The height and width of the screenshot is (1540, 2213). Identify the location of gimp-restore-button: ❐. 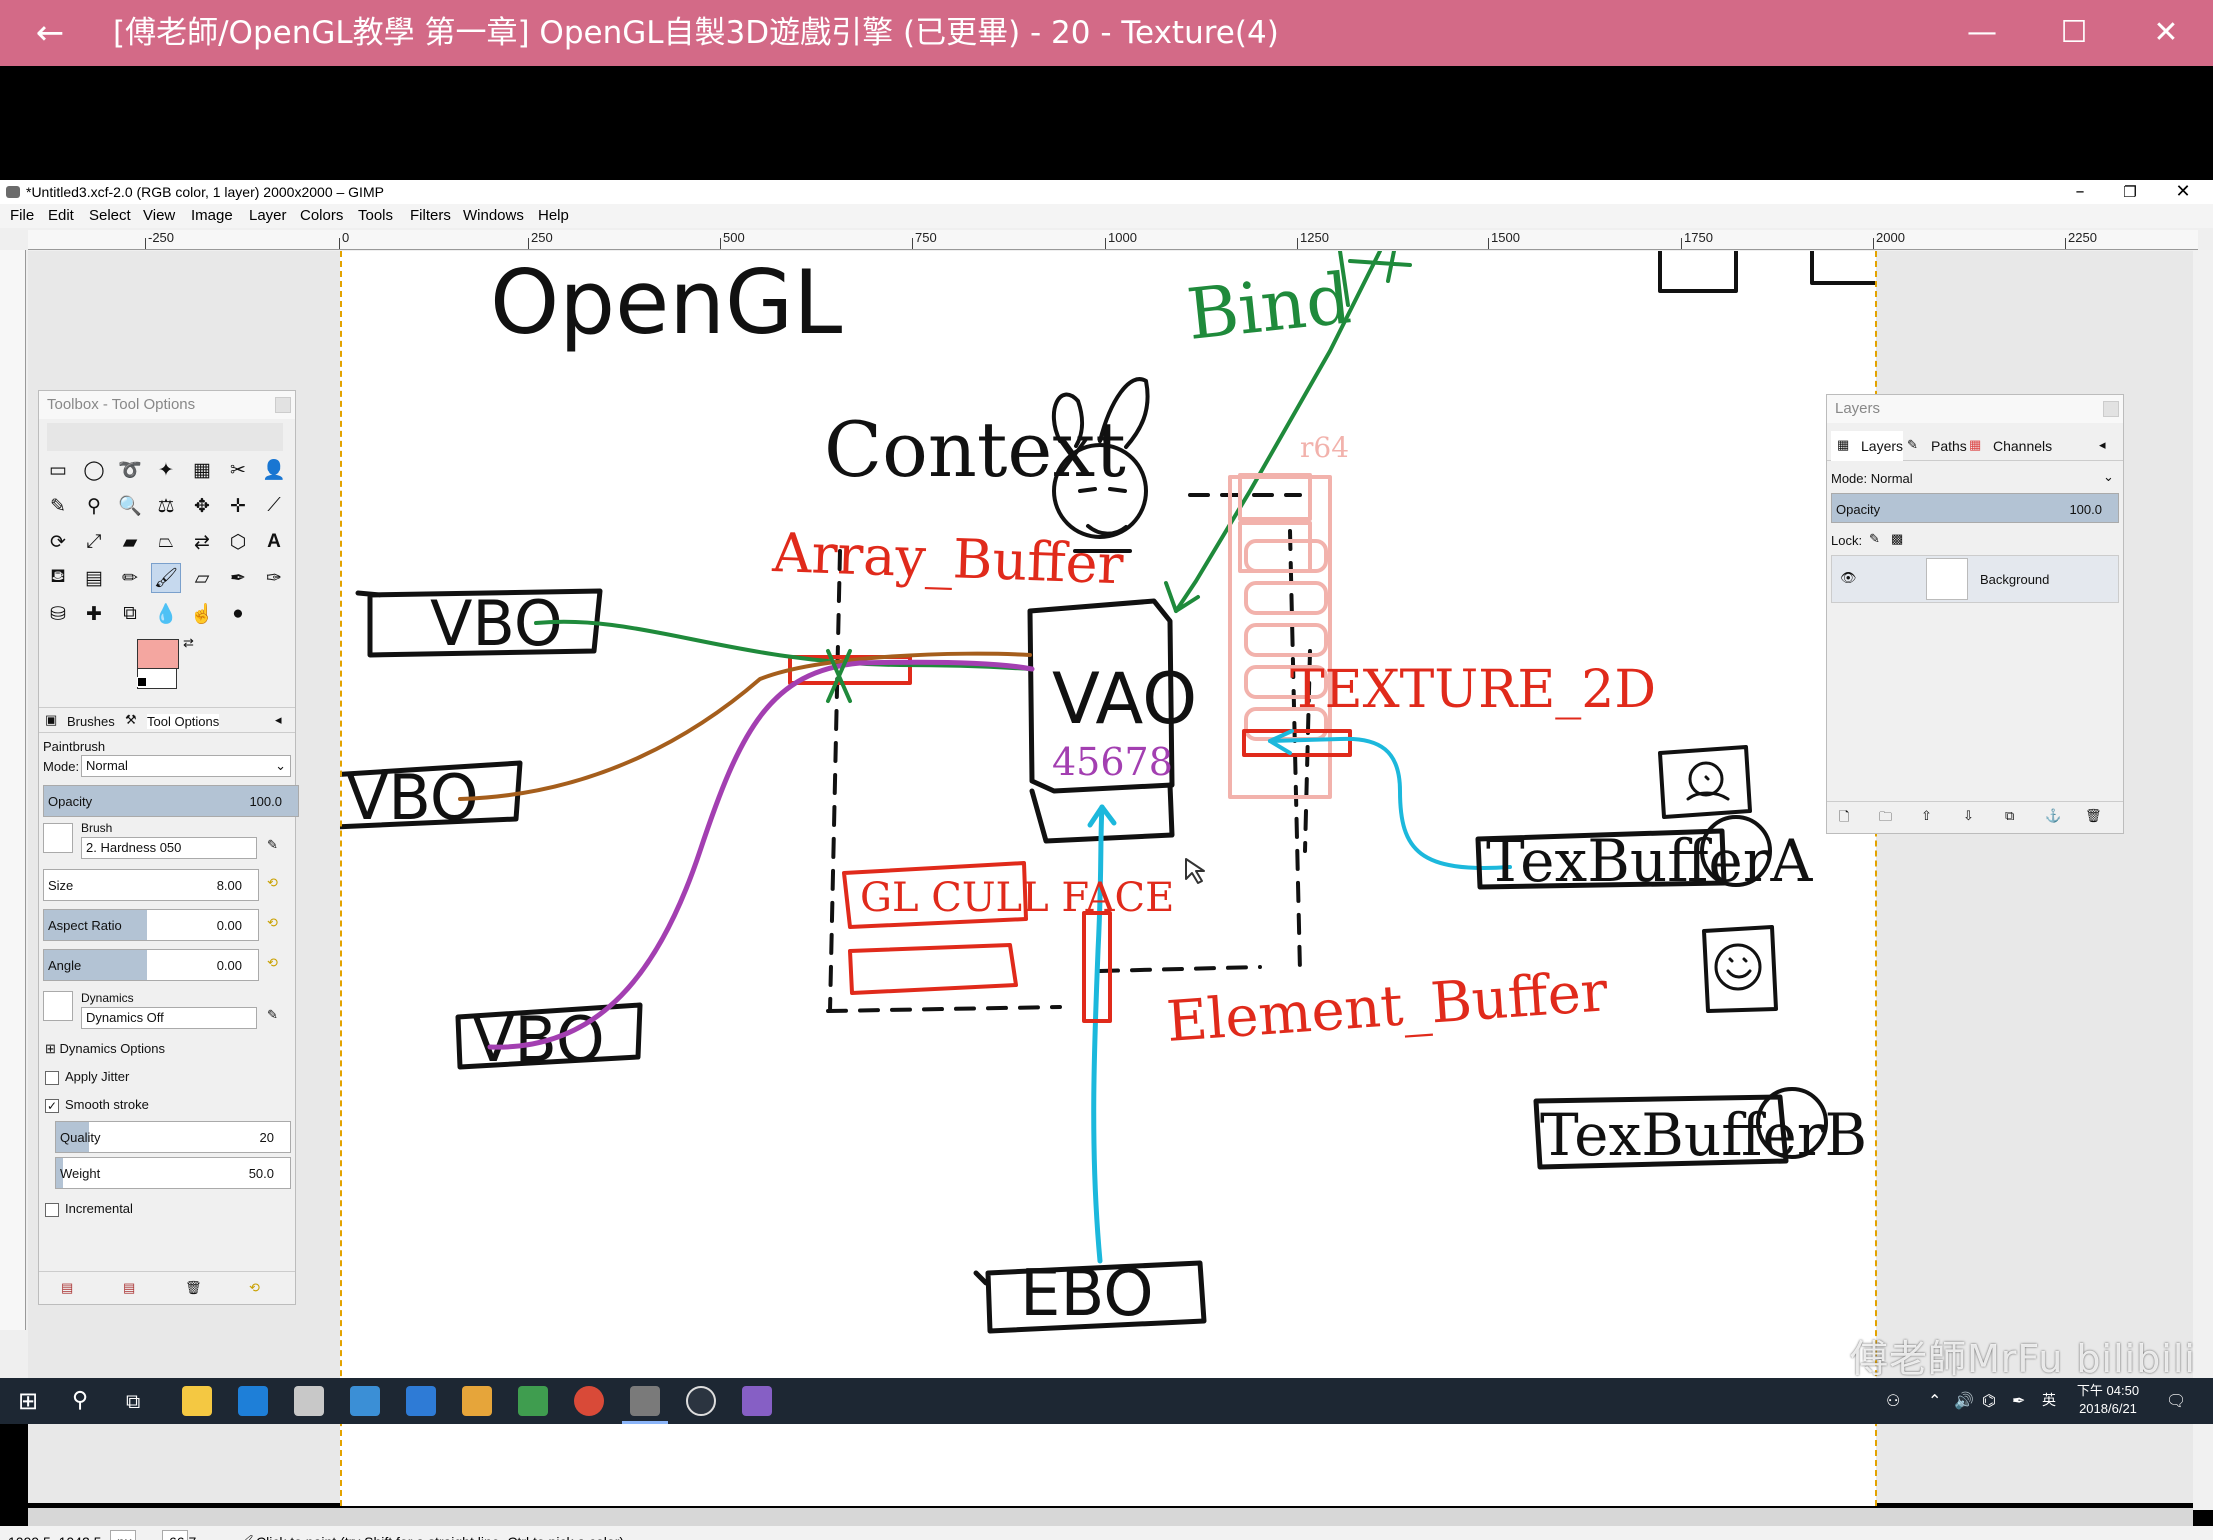
(2130, 192).